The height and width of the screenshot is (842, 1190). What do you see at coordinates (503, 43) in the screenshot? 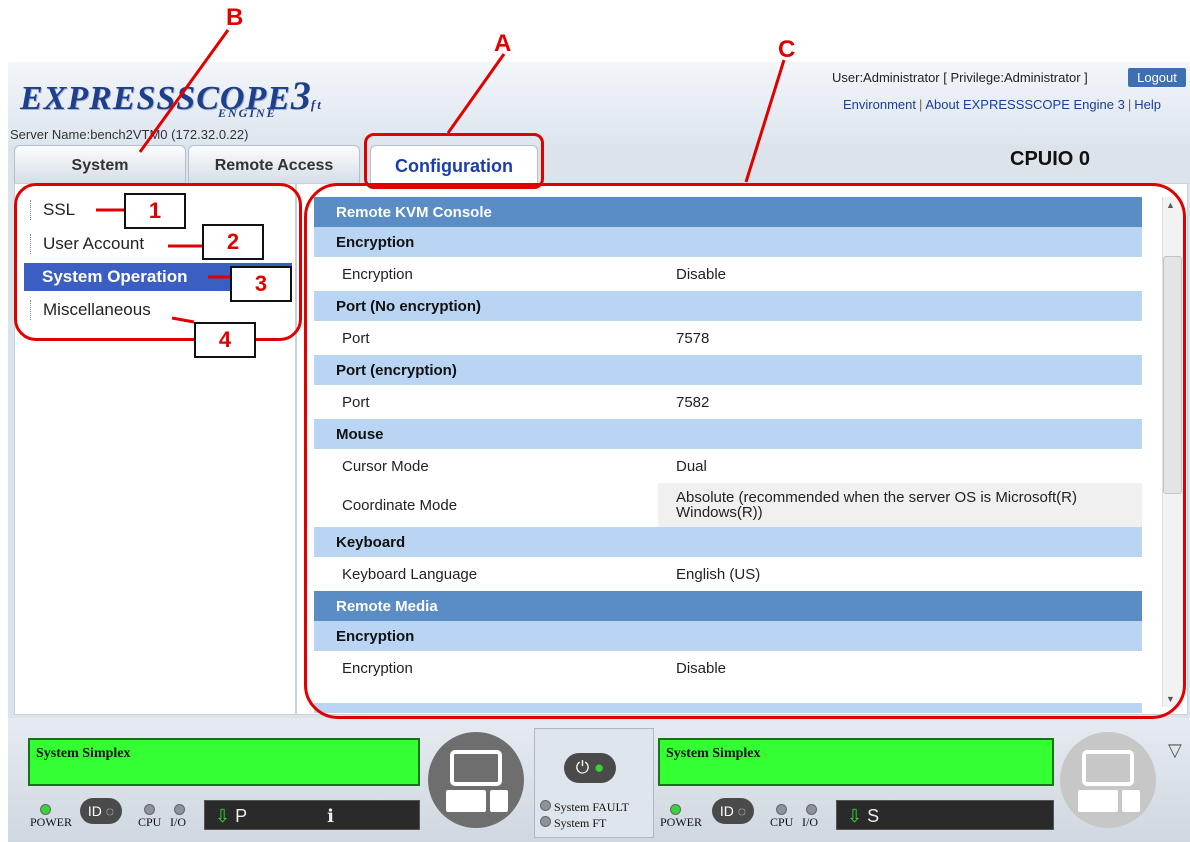
I see `annotation-letter-a: A` at bounding box center [503, 43].